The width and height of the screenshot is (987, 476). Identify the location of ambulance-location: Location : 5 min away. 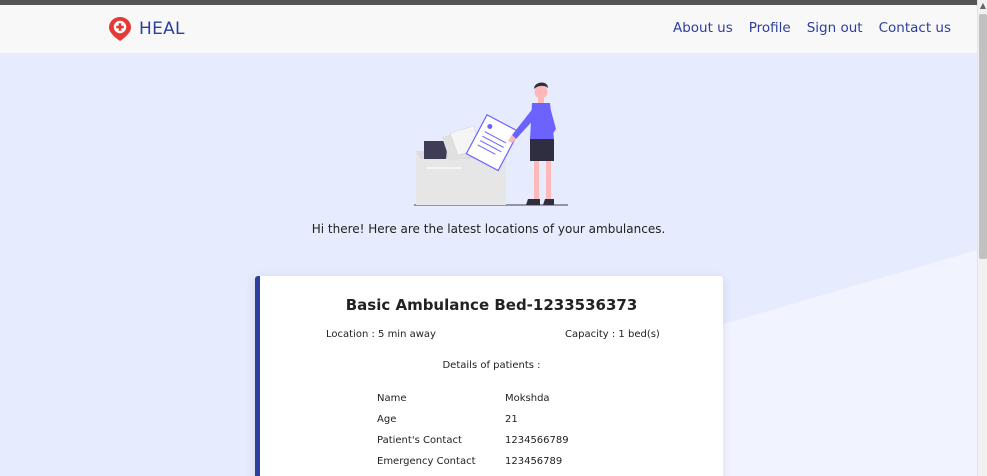
(381, 334).